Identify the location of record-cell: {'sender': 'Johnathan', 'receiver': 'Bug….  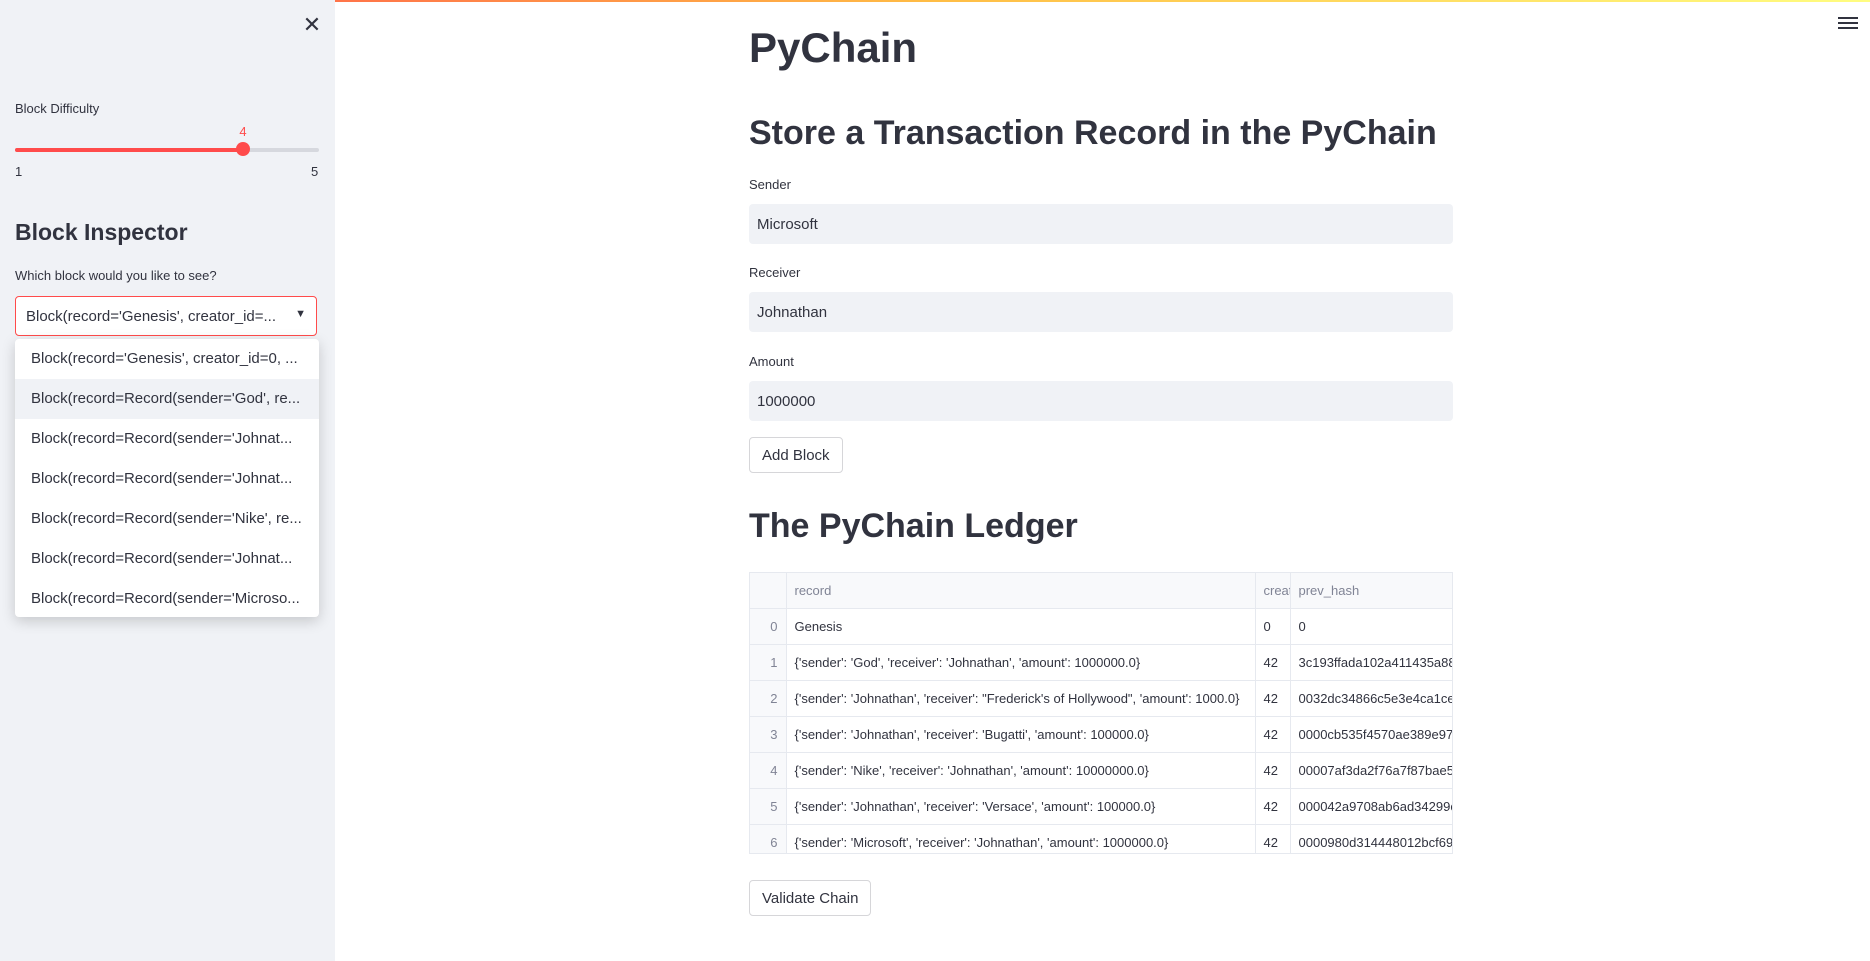
(1021, 734).